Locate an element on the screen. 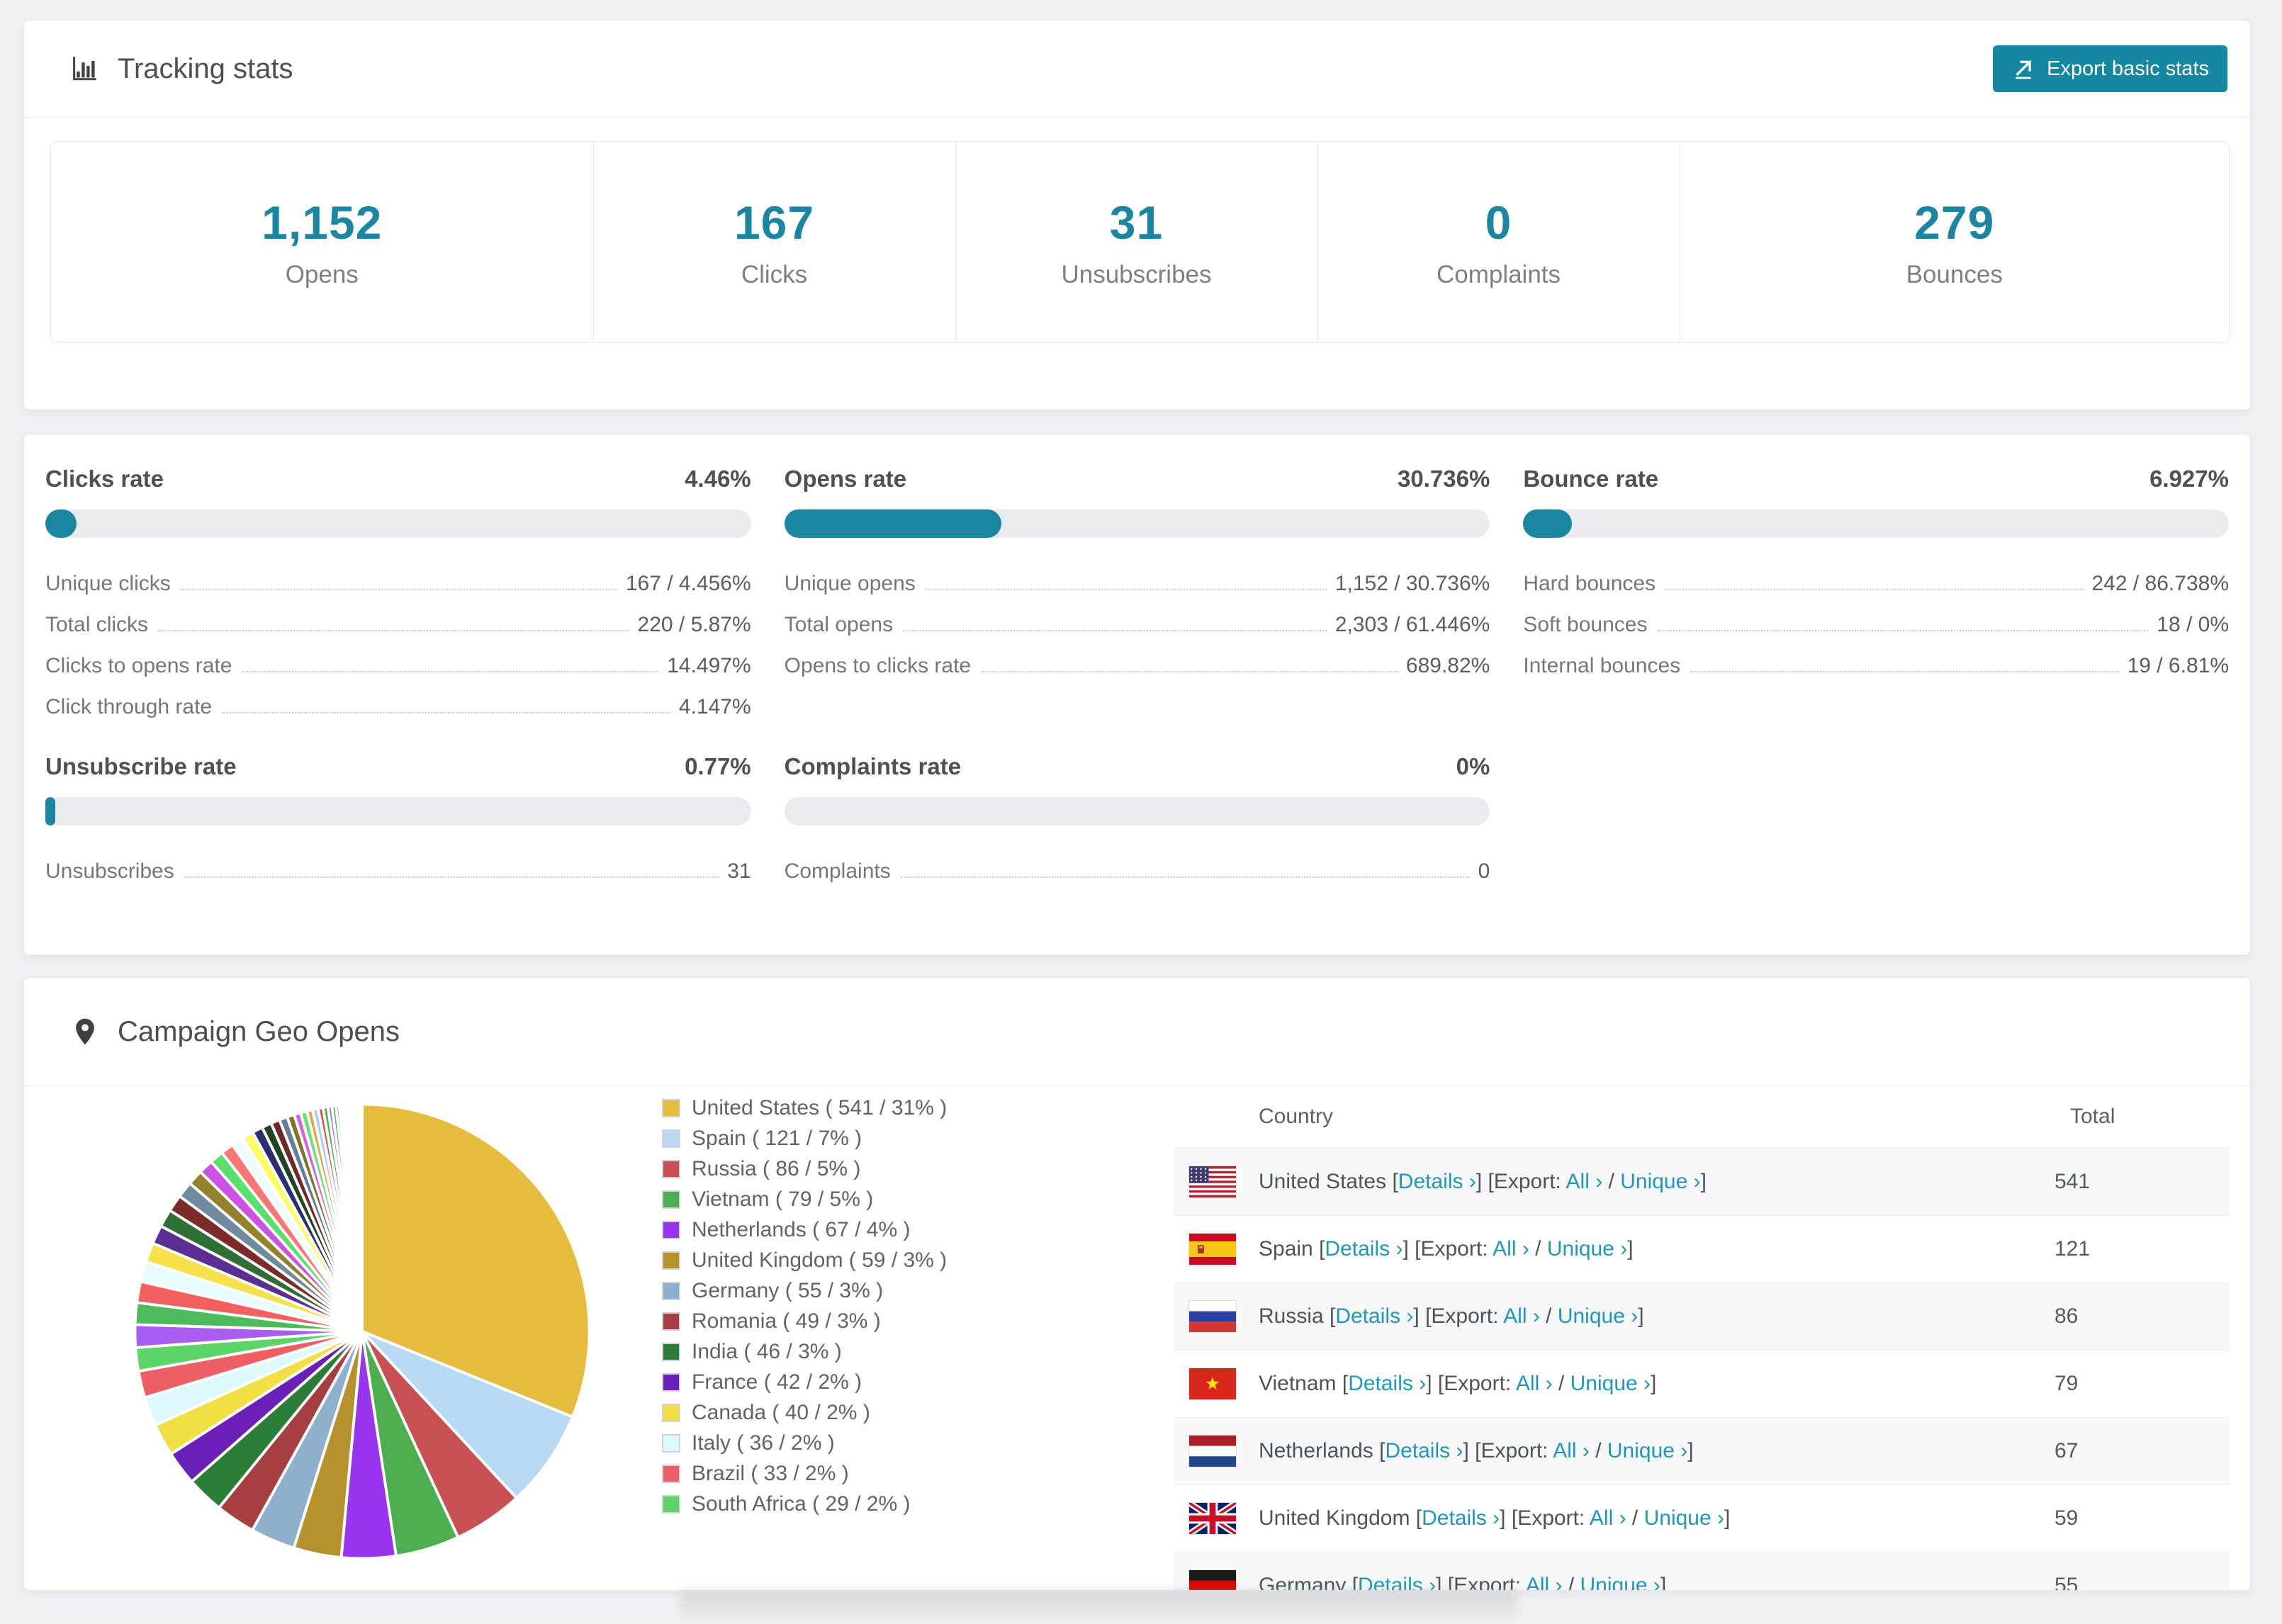 This screenshot has width=2282, height=1624. detail-label: Opens to clicks rate is located at coordinates (878, 666).